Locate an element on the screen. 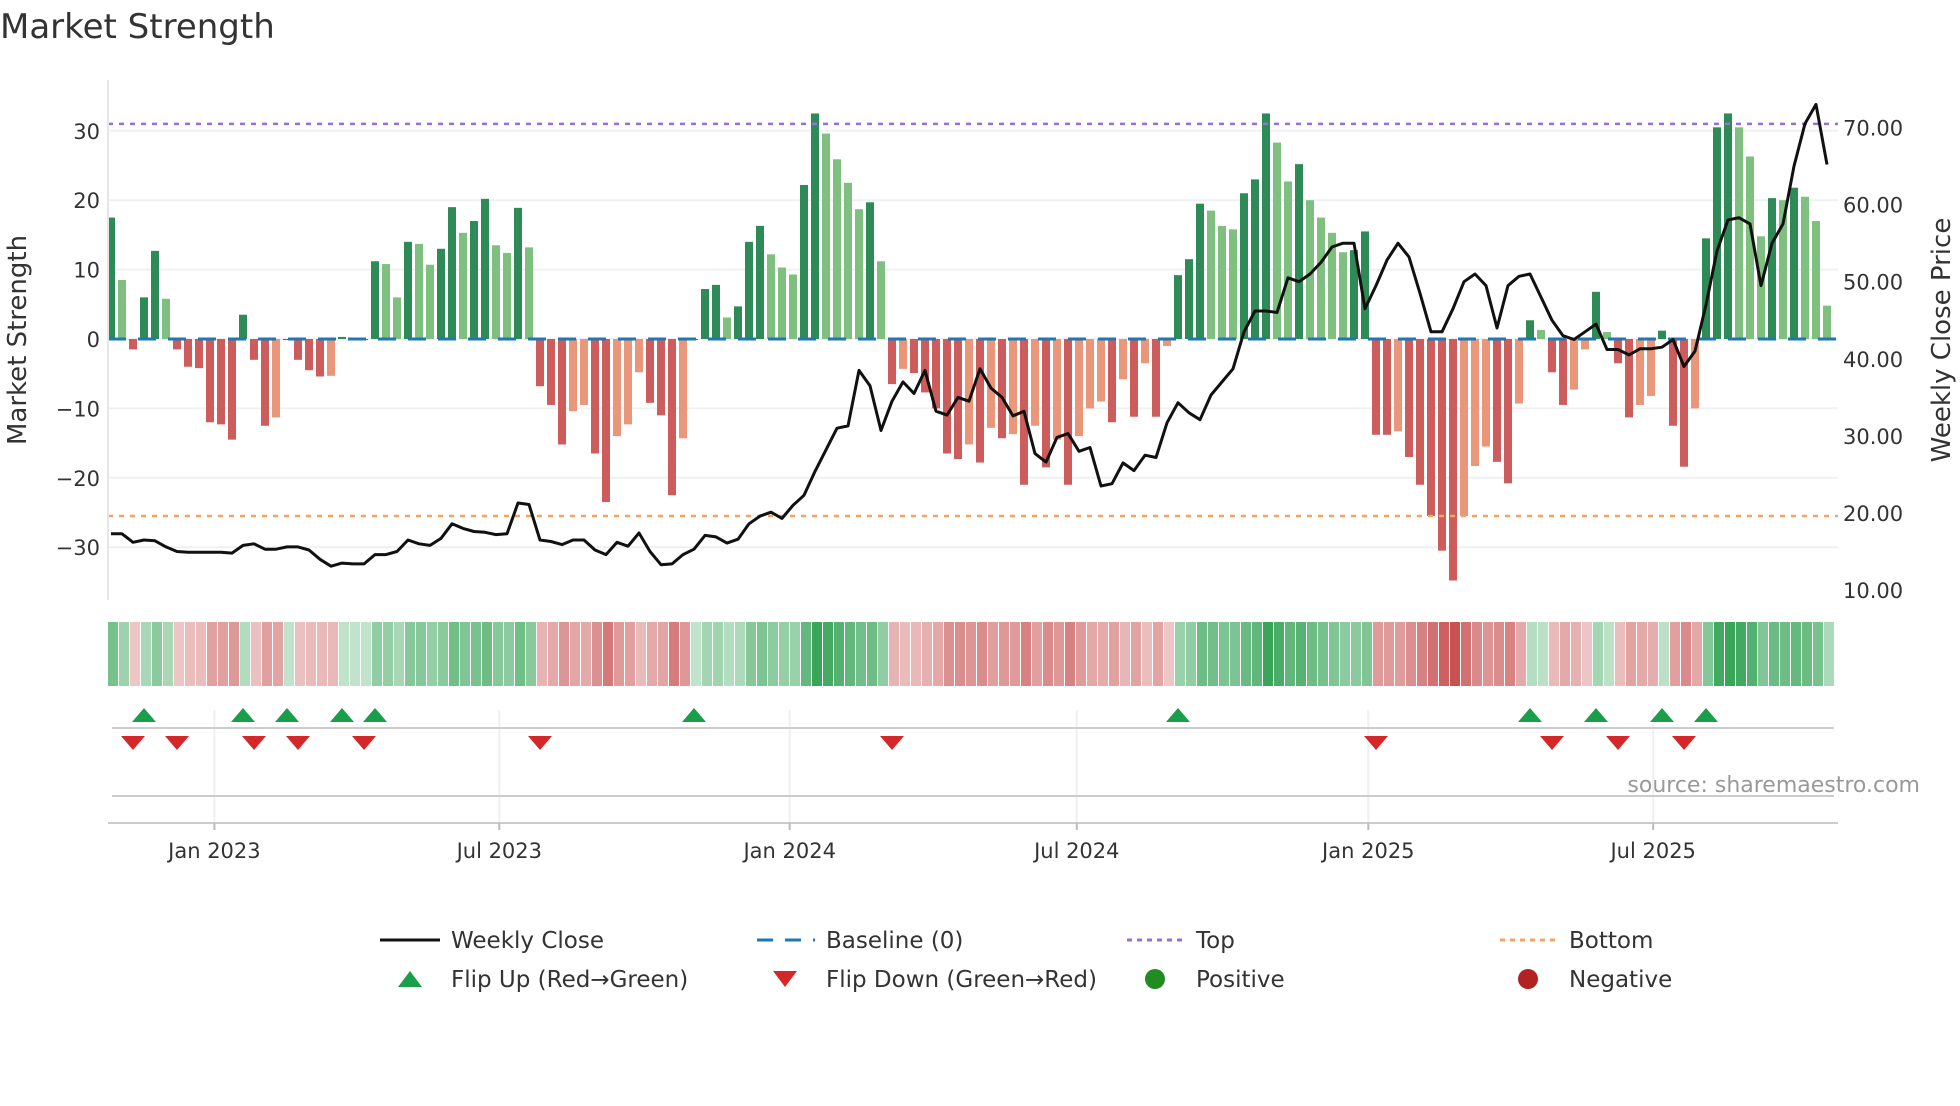  y2-tick-label: 70.00 is located at coordinates (1873, 129).